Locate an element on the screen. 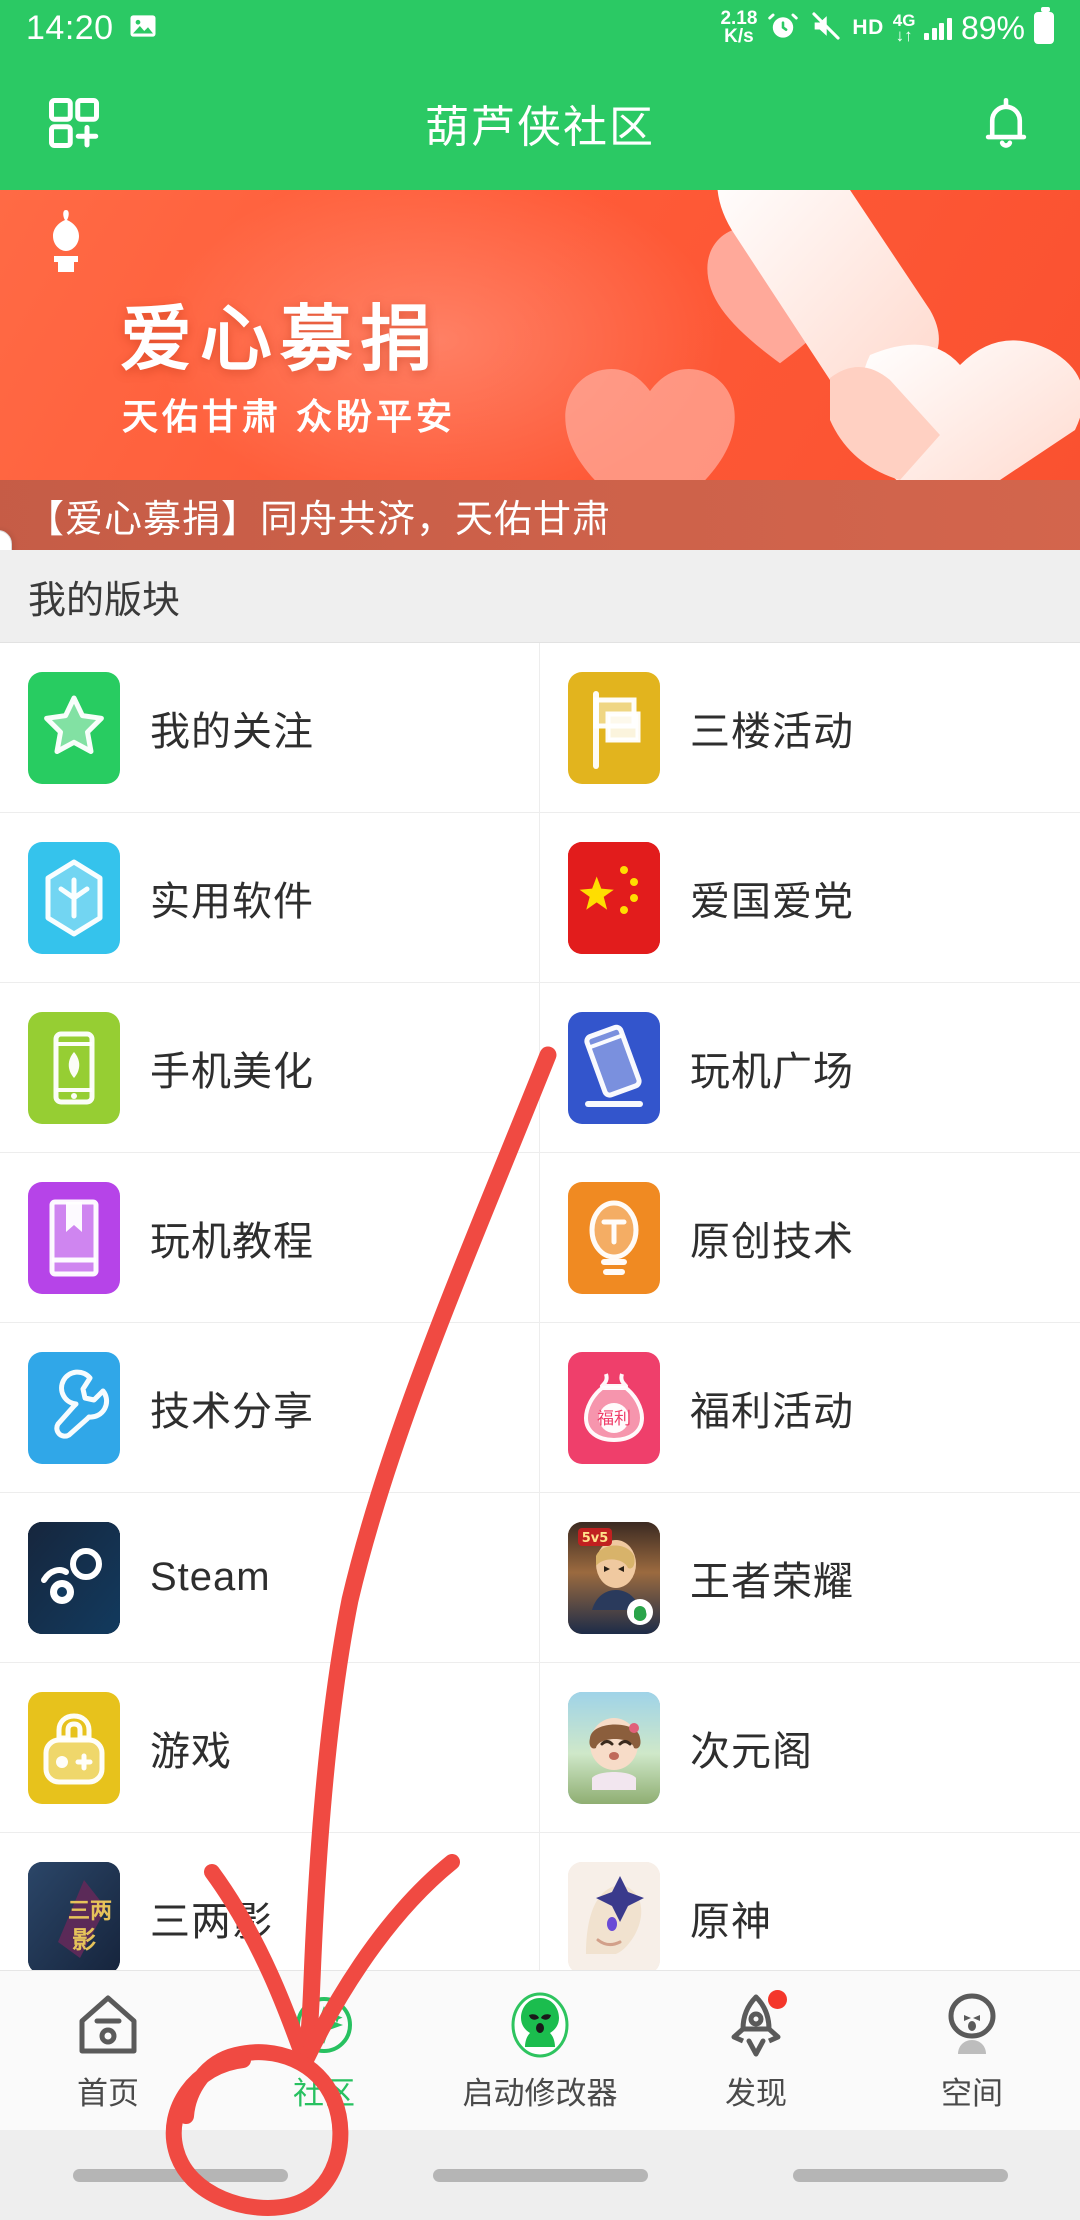 This screenshot has height=2220, width=1080. network-indicator: 4G ↓↑ is located at coordinates (904, 28).